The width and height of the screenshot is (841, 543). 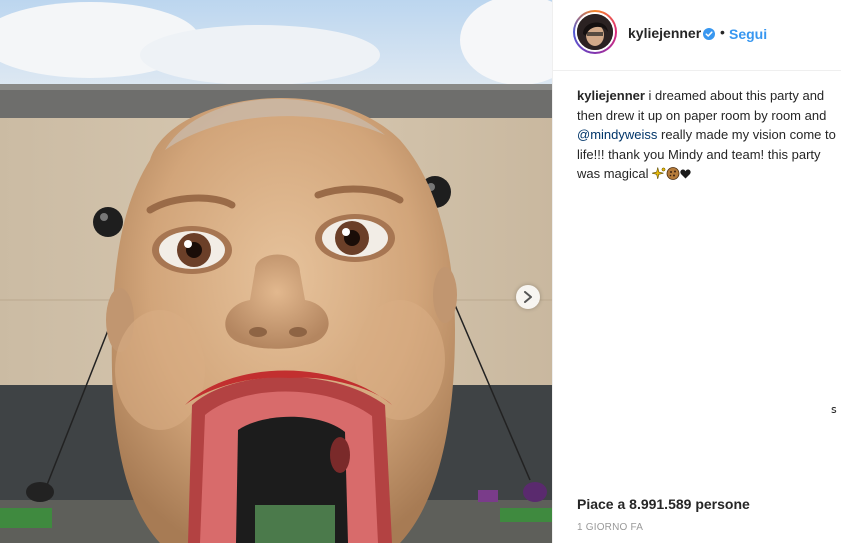 What do you see at coordinates (663, 504) in the screenshot?
I see `likes-count: Piace a 8.991.589 persone` at bounding box center [663, 504].